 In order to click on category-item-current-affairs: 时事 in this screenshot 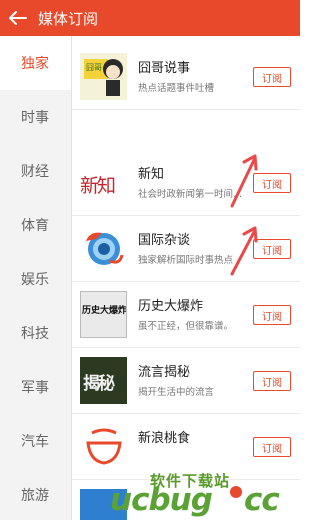, I will do `click(35, 117)`.